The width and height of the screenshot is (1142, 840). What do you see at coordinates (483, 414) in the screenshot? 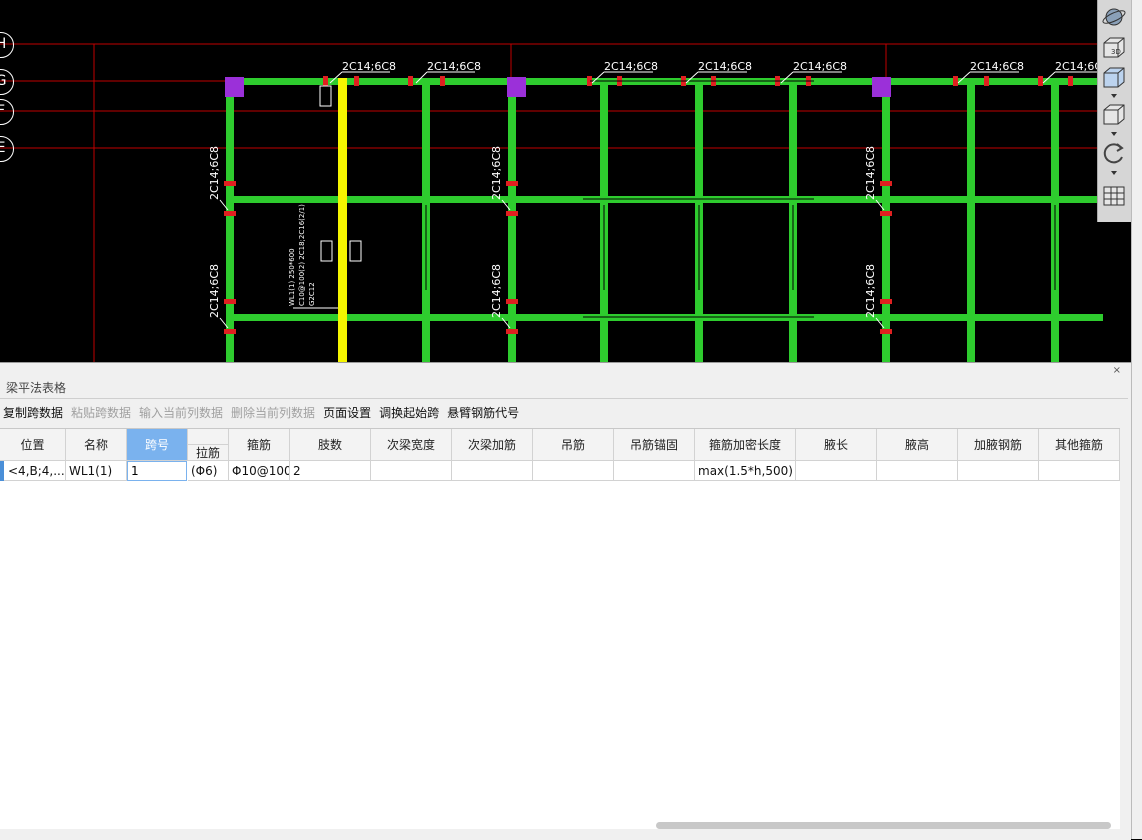
I see `cantilever-rebar-code-button: 悬臂钢筋代号` at bounding box center [483, 414].